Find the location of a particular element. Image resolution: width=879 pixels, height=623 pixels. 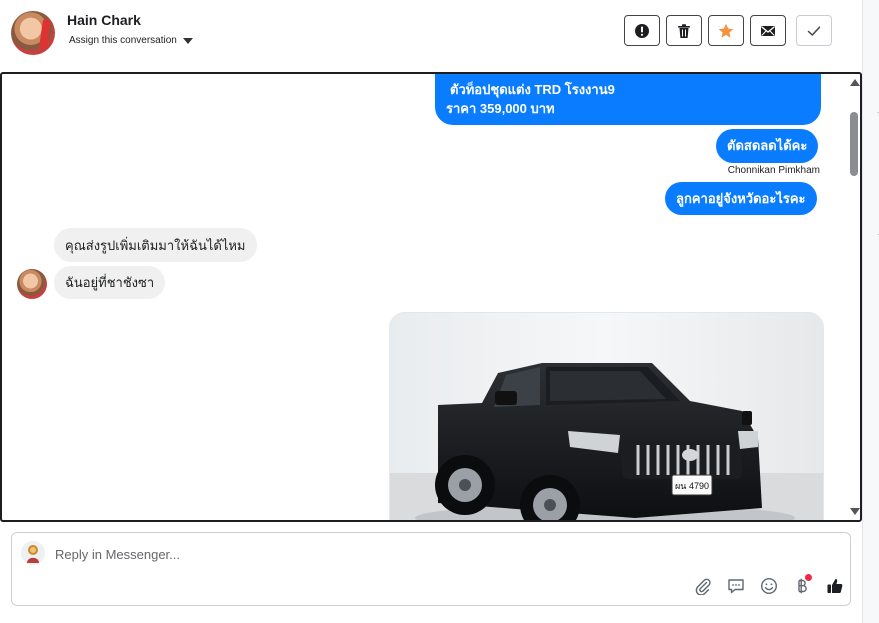

notification-dot is located at coordinates (808, 577).